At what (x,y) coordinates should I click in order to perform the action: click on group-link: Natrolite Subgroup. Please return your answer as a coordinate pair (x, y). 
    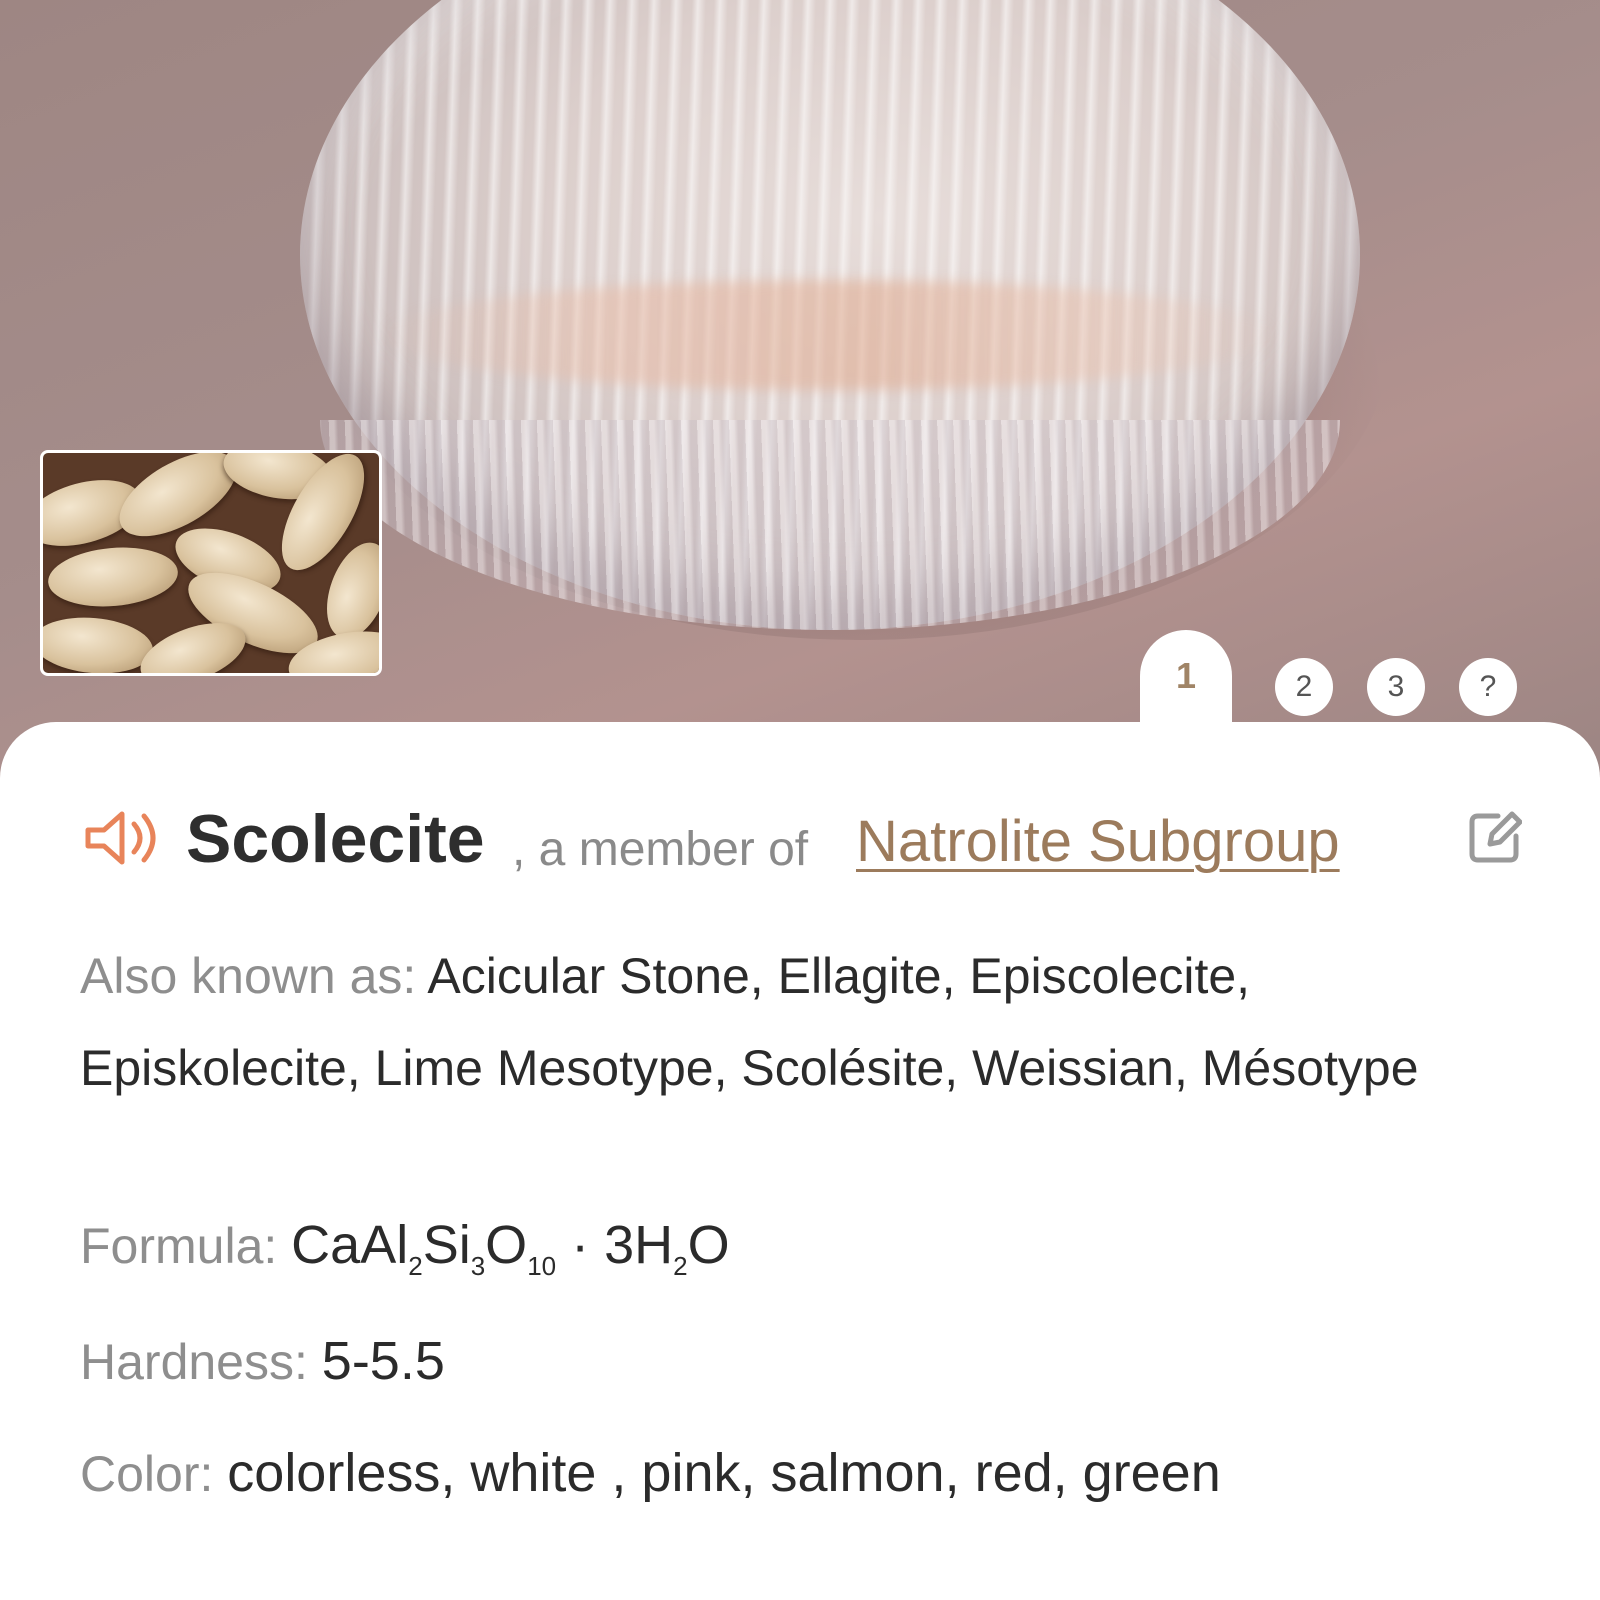
    Looking at the image, I should click on (1098, 841).